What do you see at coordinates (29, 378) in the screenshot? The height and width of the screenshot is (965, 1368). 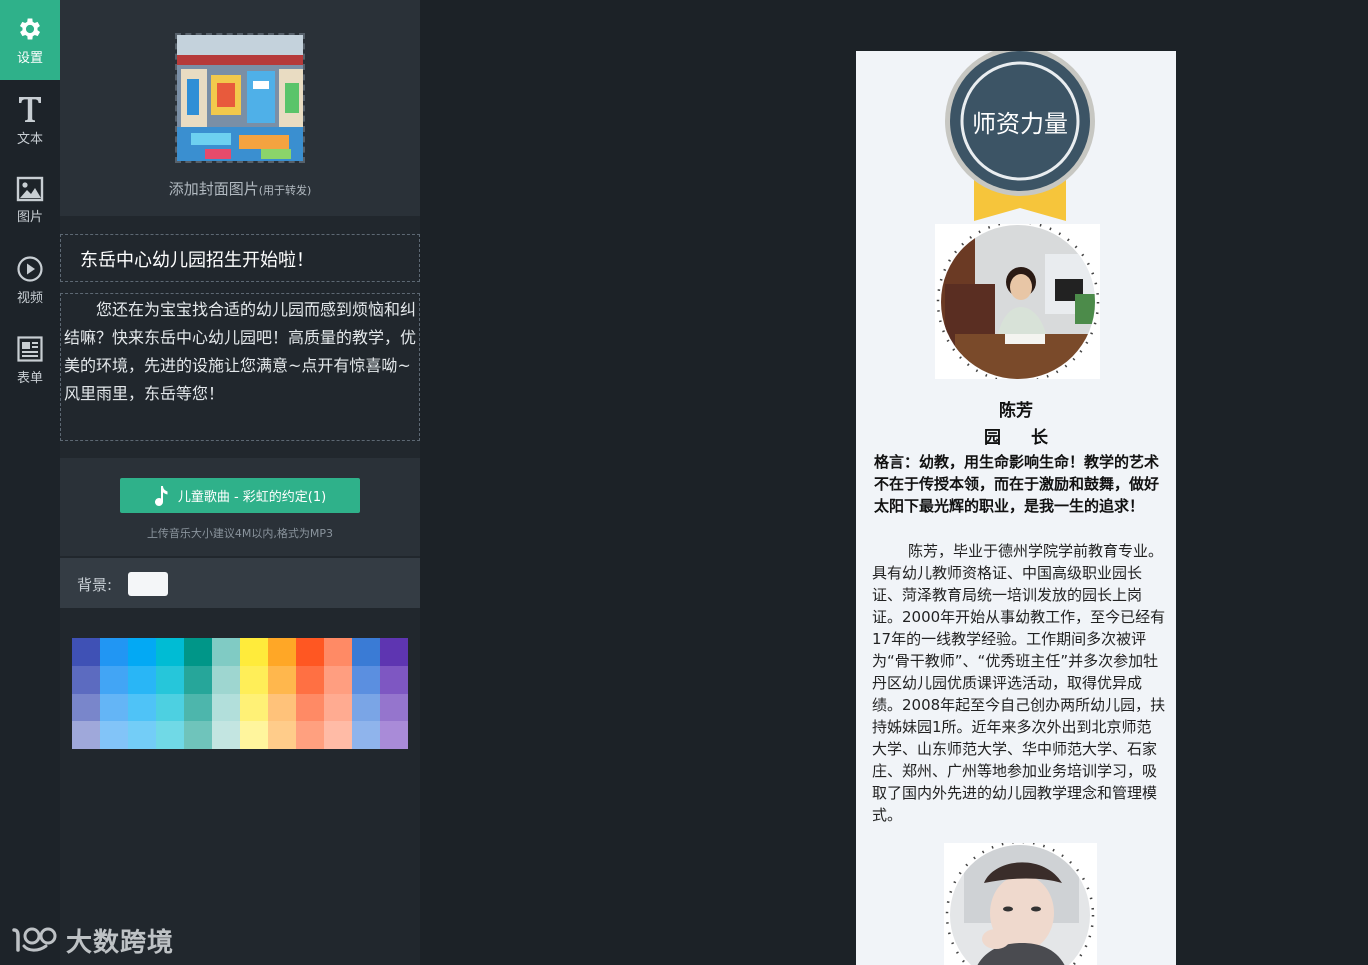 I see `rail-label: 表单` at bounding box center [29, 378].